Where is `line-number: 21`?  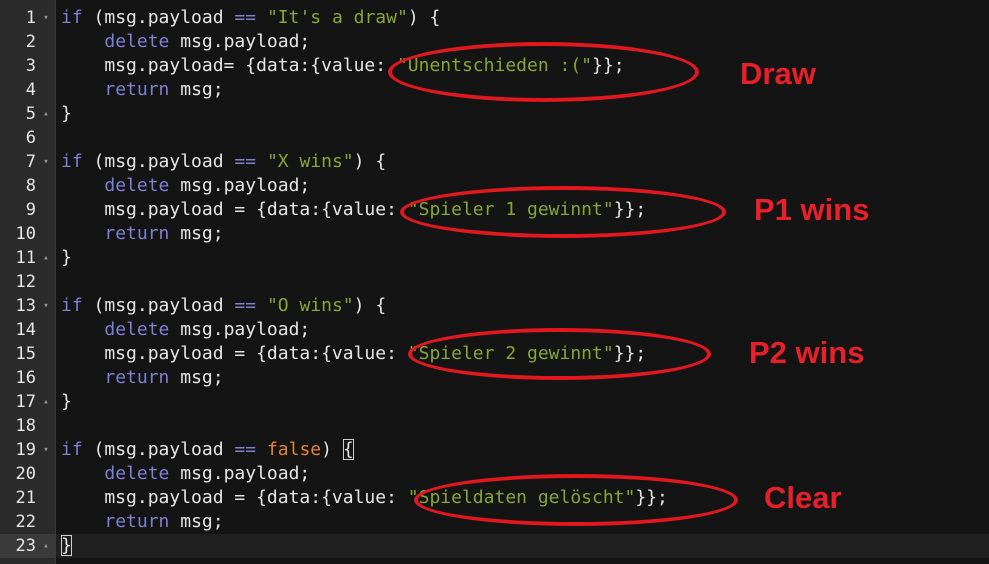 line-number: 21 is located at coordinates (25, 498).